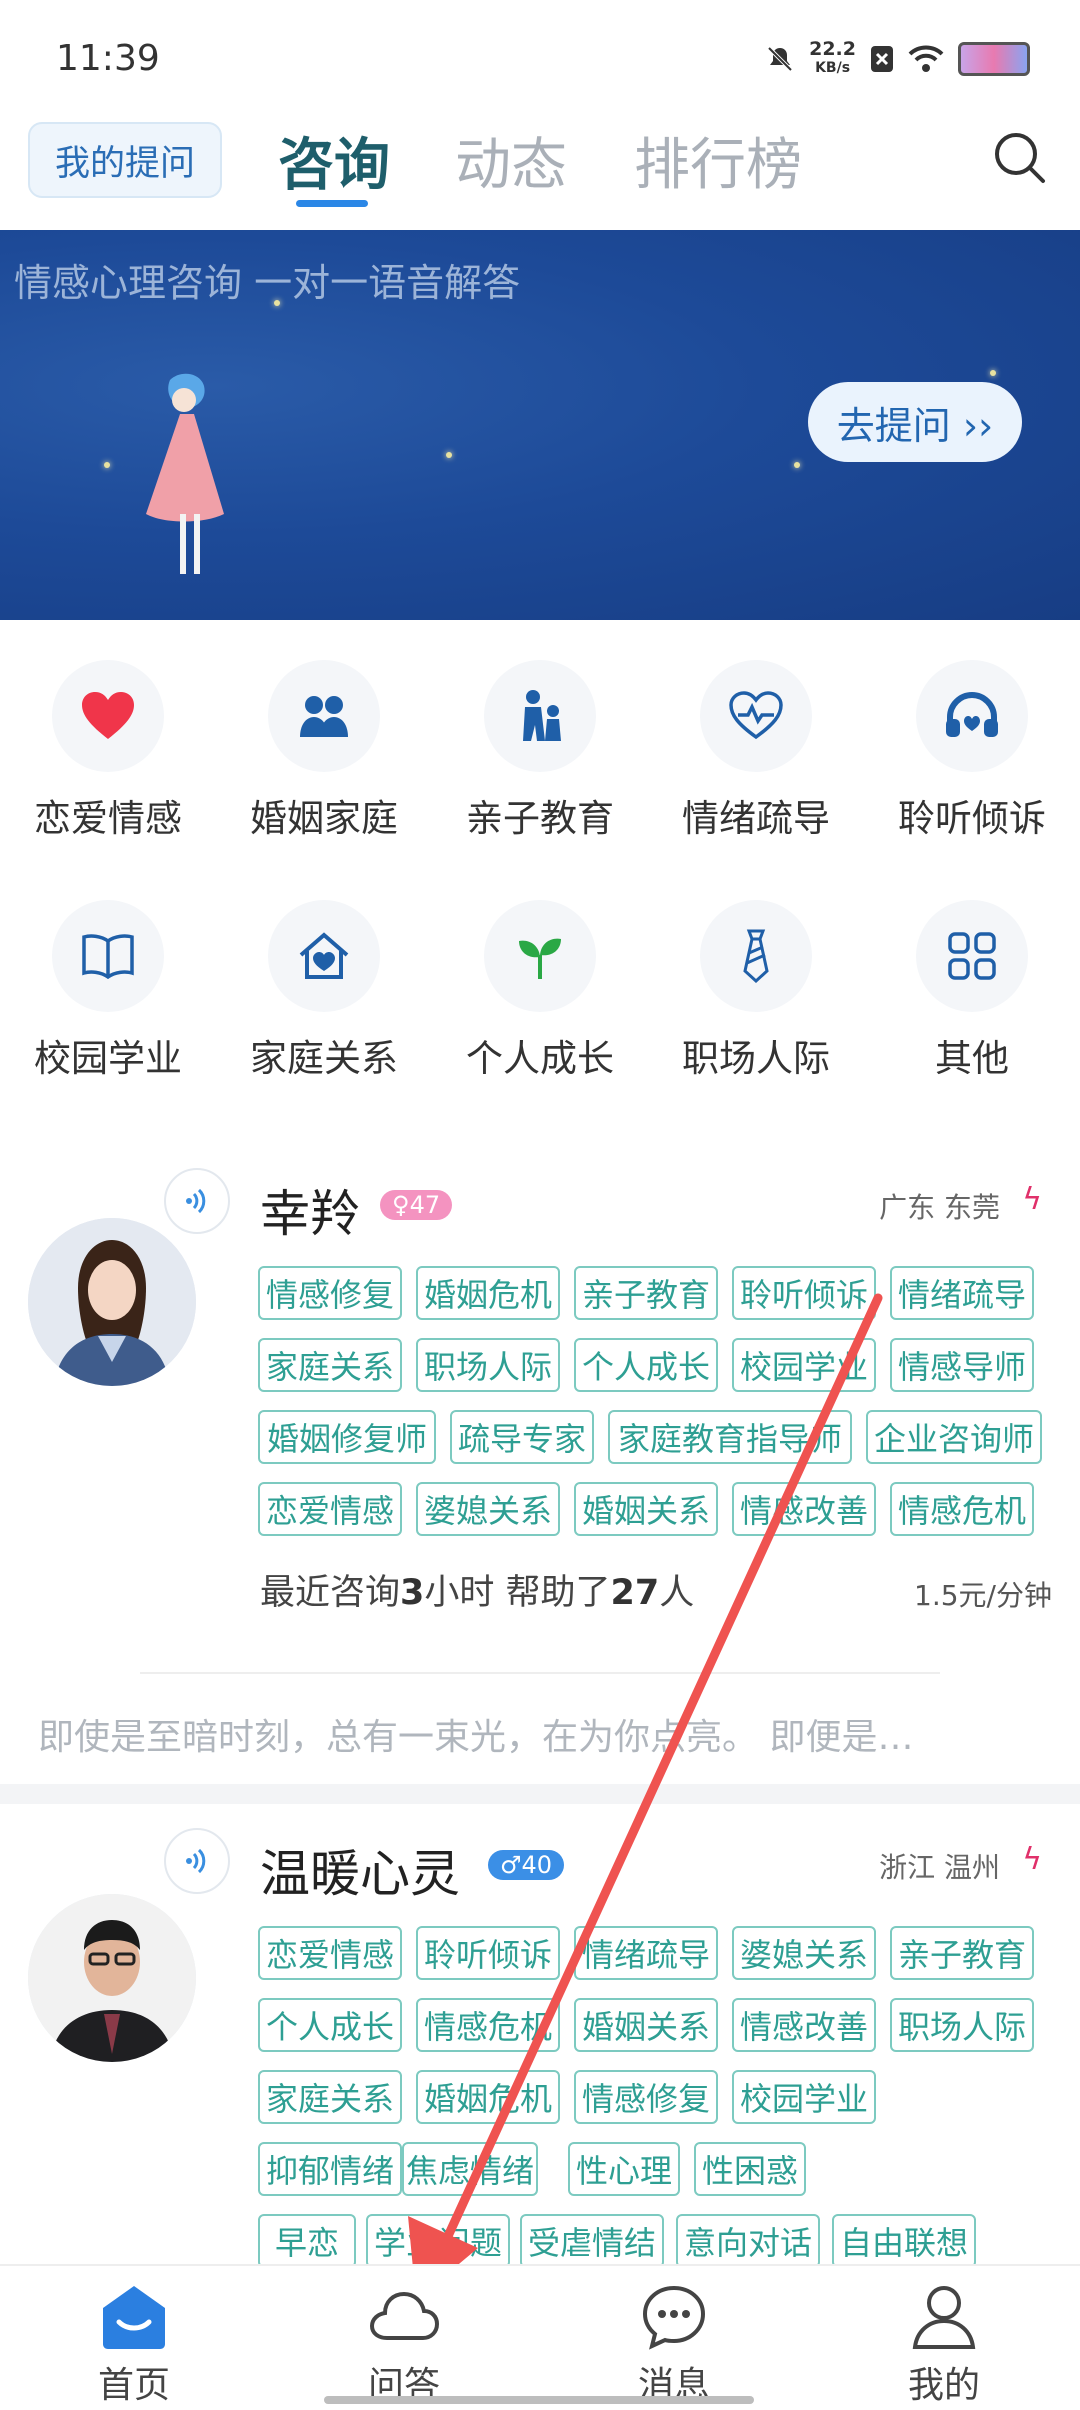 The width and height of the screenshot is (1080, 2410). Describe the element at coordinates (134, 2345) in the screenshot. I see `nav-home: 首页` at that location.